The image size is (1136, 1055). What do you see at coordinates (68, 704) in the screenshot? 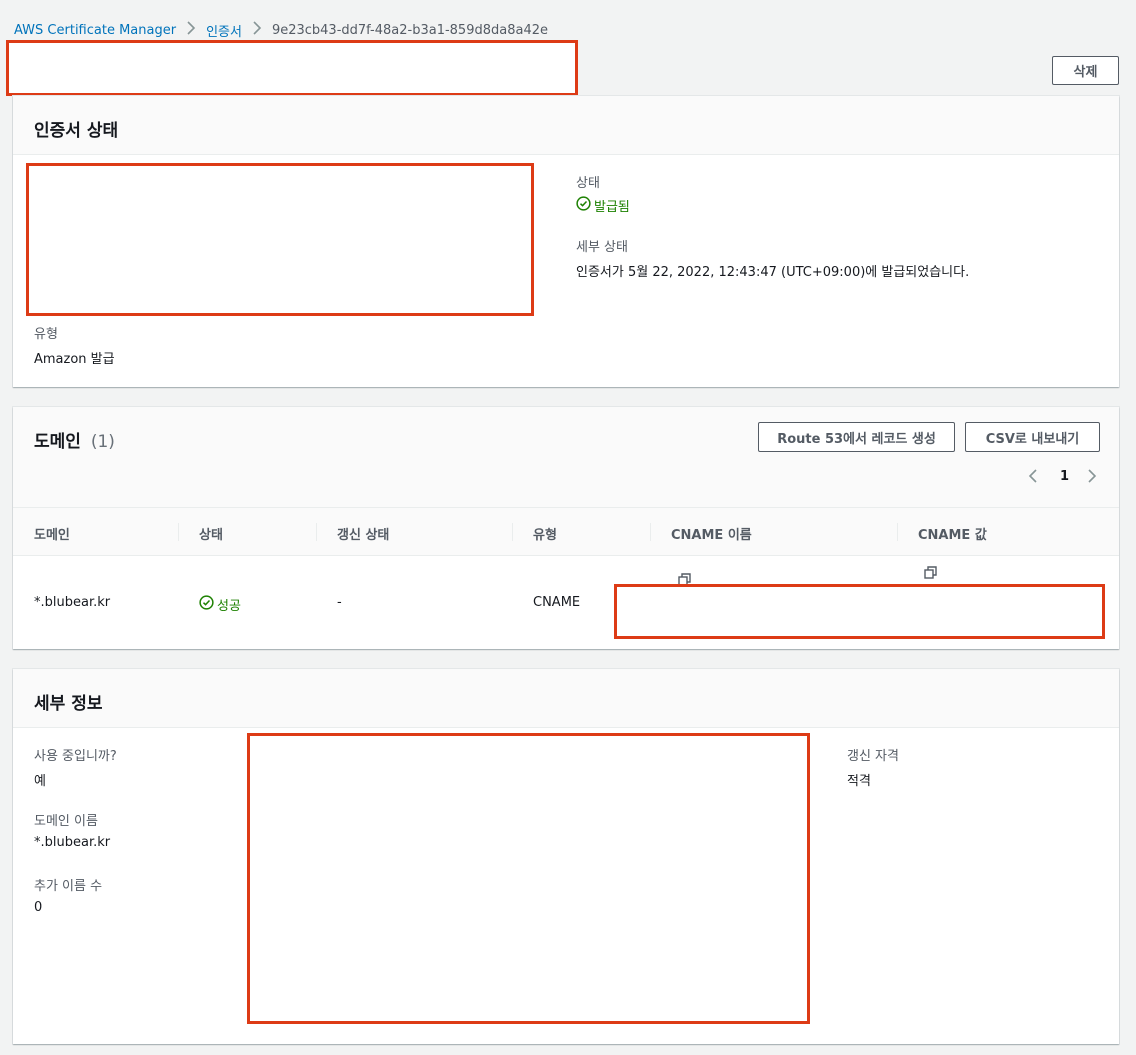
I see `panel-title: 세부 정보` at bounding box center [68, 704].